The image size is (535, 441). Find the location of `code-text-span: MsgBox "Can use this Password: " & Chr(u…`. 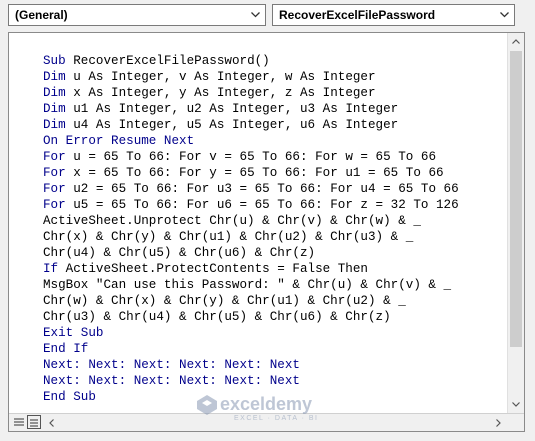

code-text-span: MsgBox "Can use this Password: " & Chr(u… is located at coordinates (247, 285).